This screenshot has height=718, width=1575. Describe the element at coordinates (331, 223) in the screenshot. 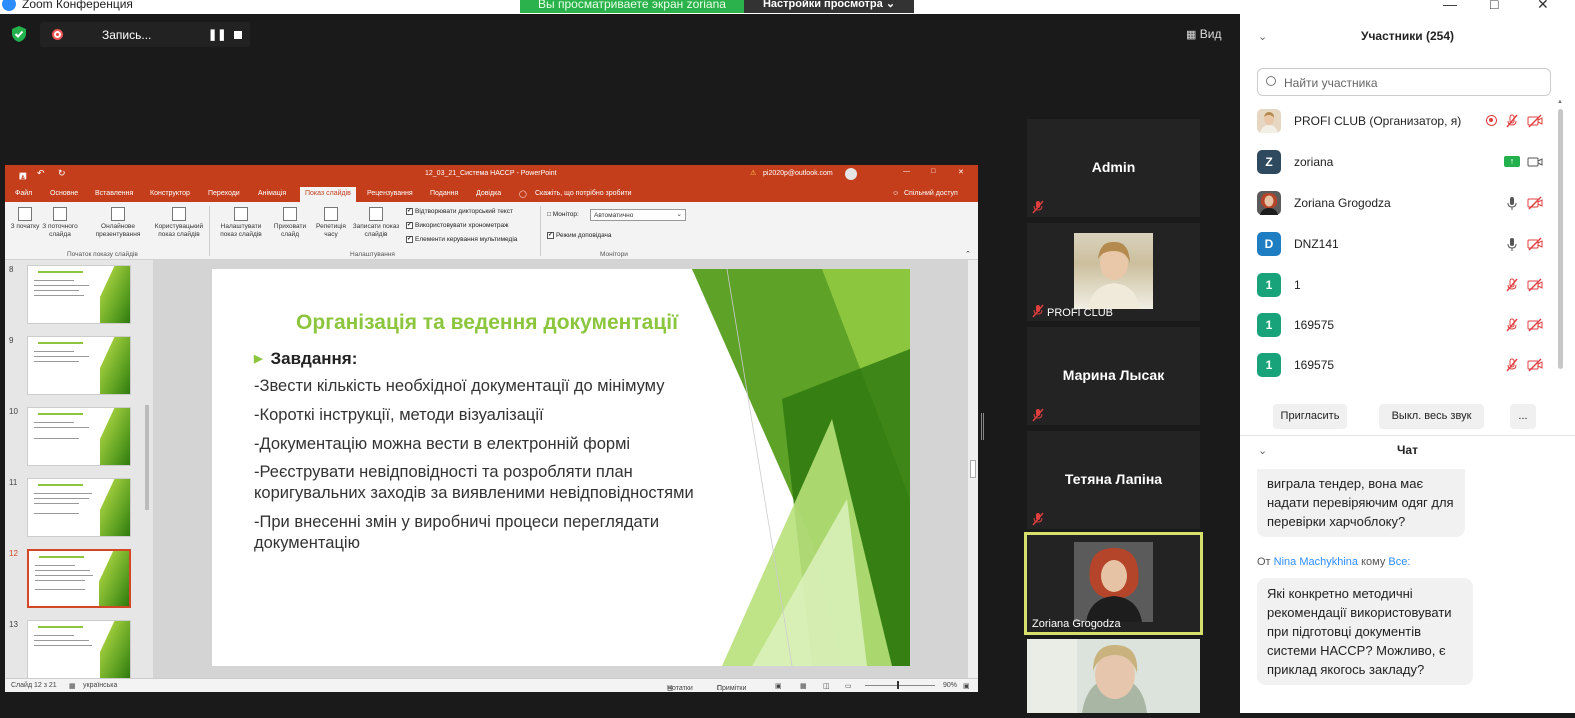

I see `rehearse-button: Репетиція часу` at that location.